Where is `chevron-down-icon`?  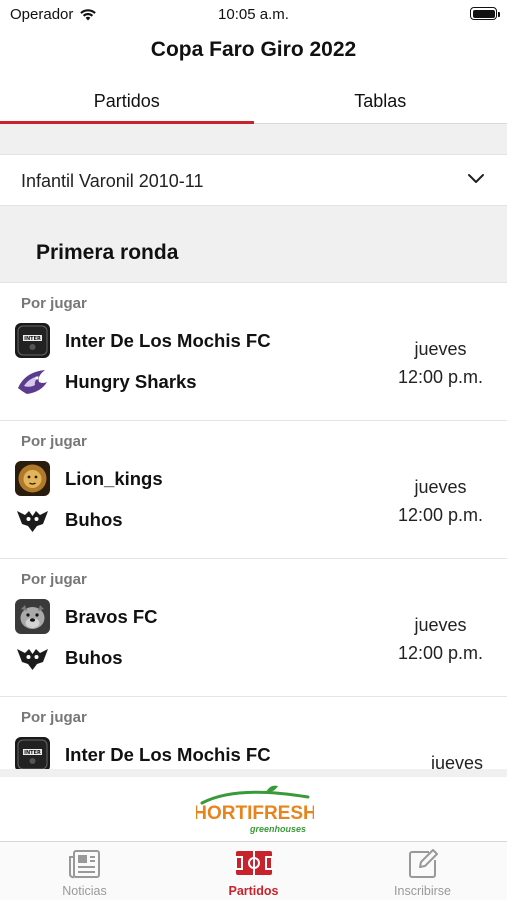
chevron-down-icon is located at coordinates (476, 178).